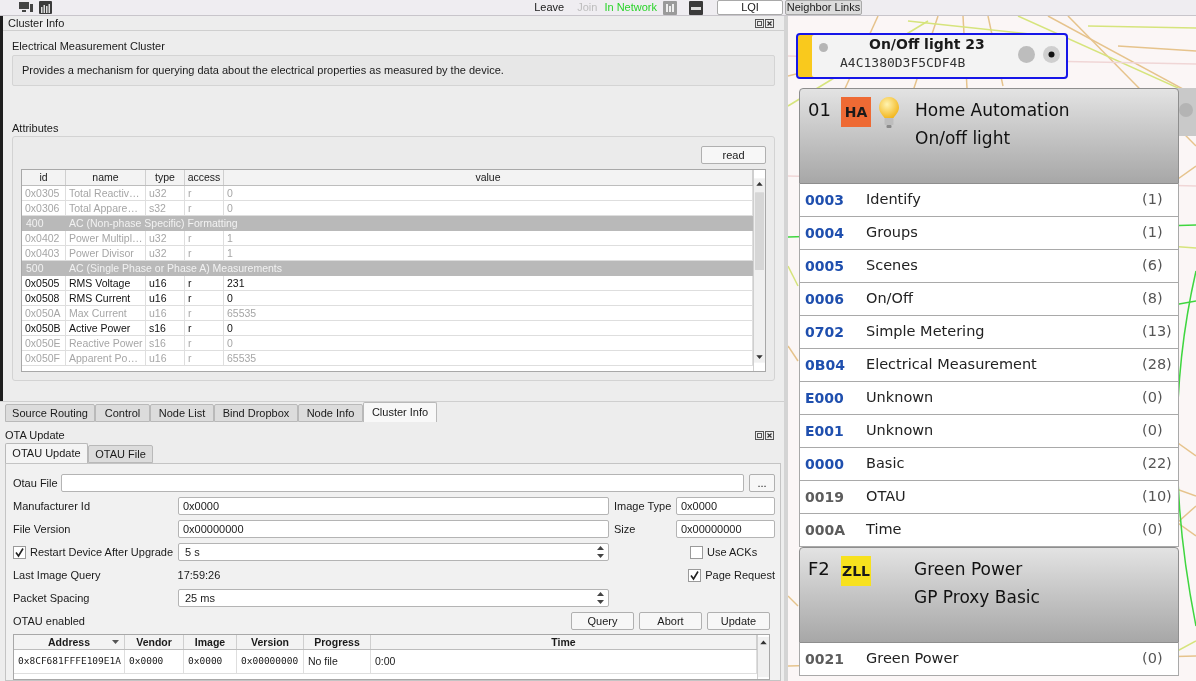  Describe the element at coordinates (733, 155) in the screenshot. I see `read-button: read` at that location.